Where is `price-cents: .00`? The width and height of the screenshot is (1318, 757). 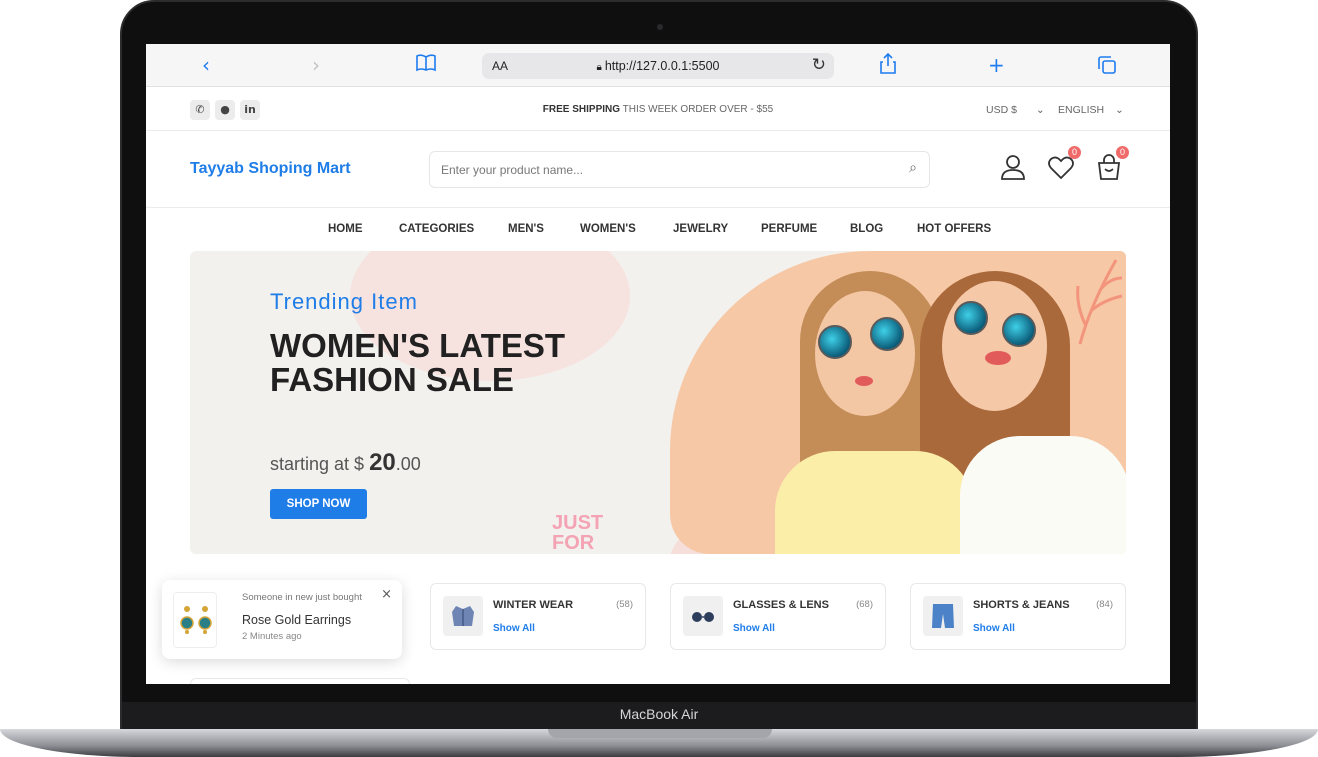
price-cents: .00 is located at coordinates (408, 464).